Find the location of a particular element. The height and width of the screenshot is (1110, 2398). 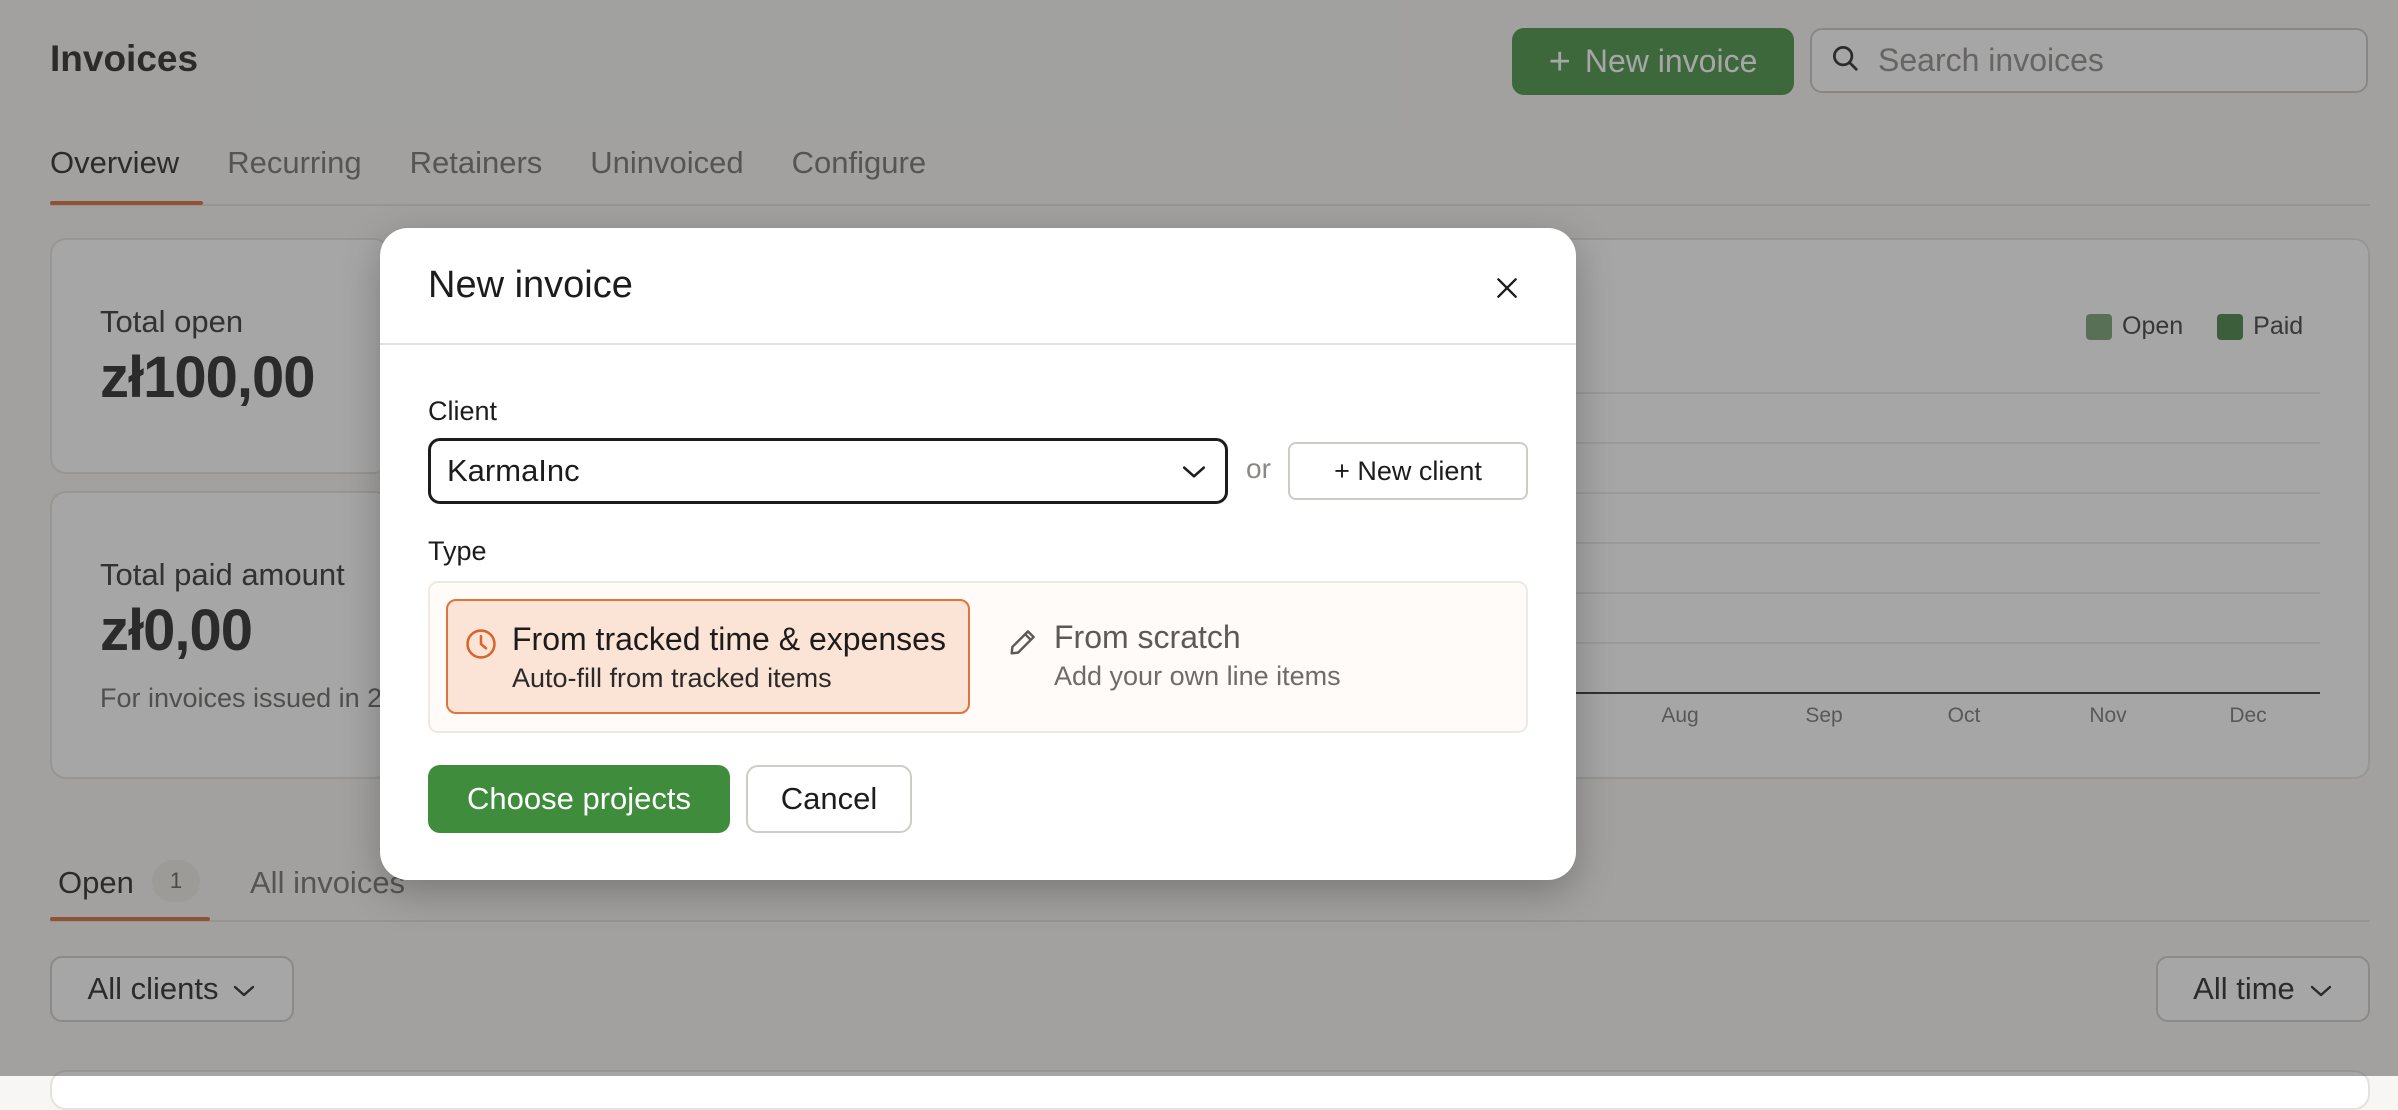

client-label: Client is located at coordinates (463, 411).